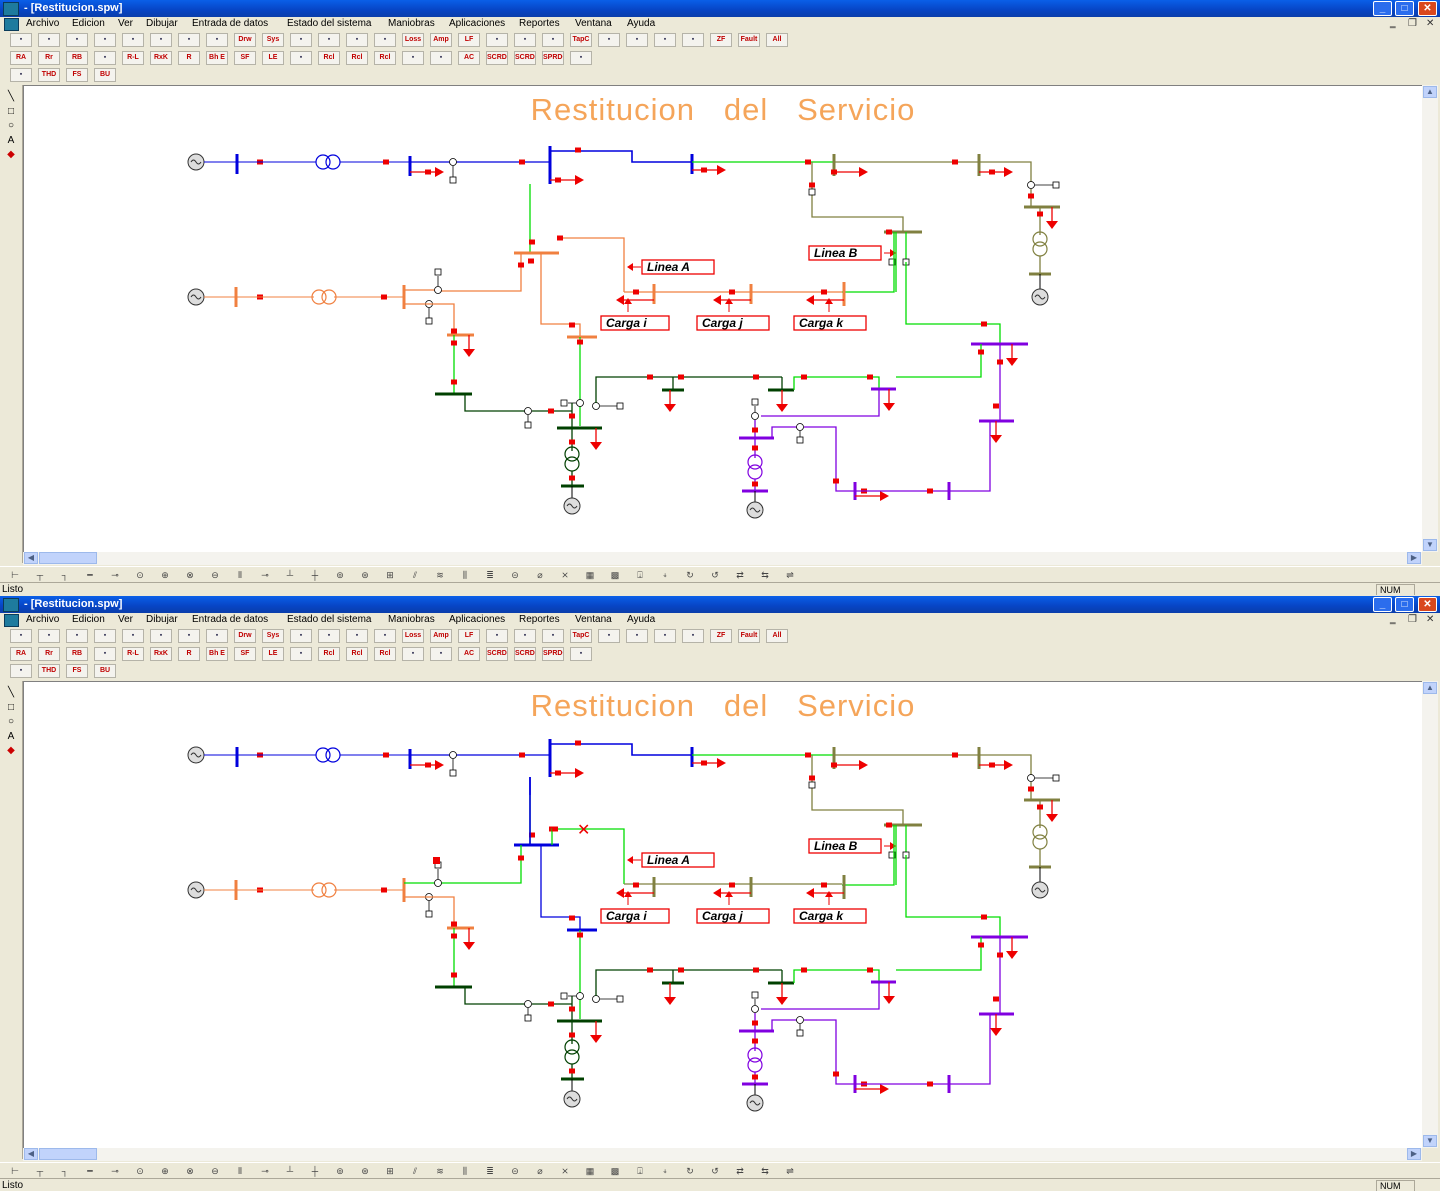 The image size is (1440, 1191). I want to click on label-linea-a: Linea A, so click(678, 267).